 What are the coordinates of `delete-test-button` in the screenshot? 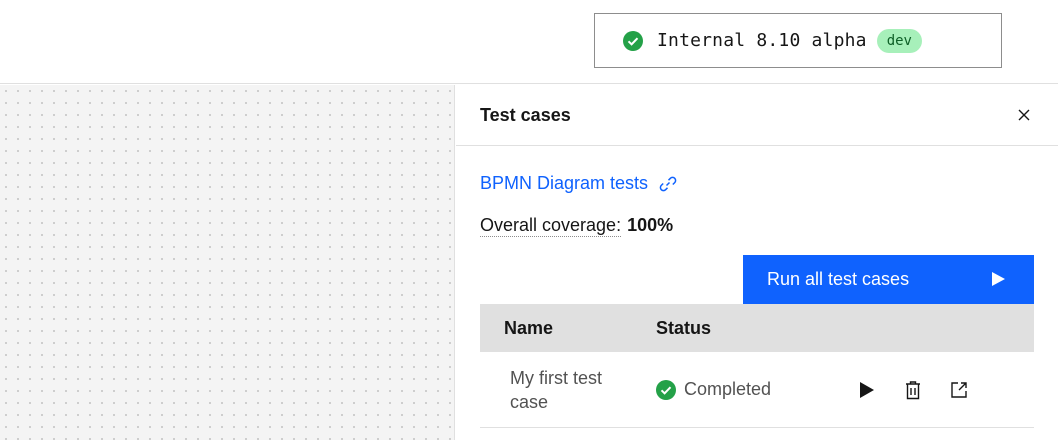 It's located at (913, 390).